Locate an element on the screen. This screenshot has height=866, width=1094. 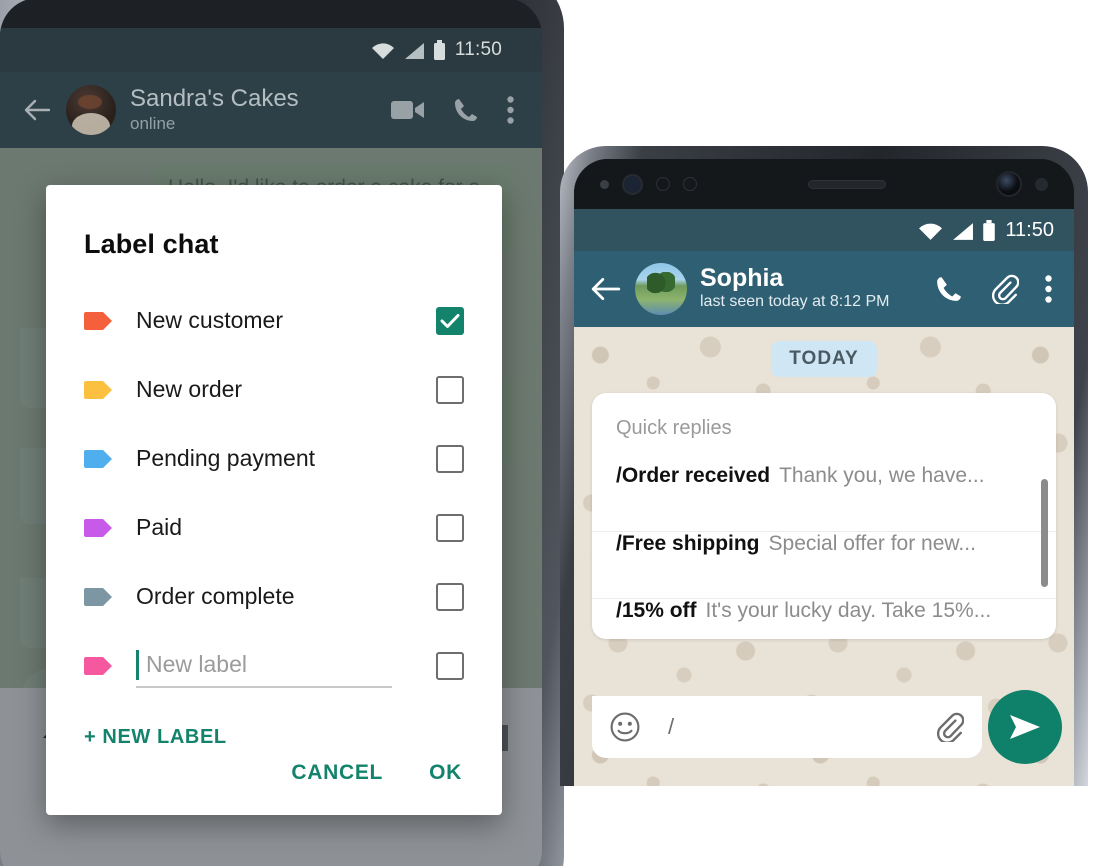
quick-reply-command: /Order received is located at coordinates (693, 475).